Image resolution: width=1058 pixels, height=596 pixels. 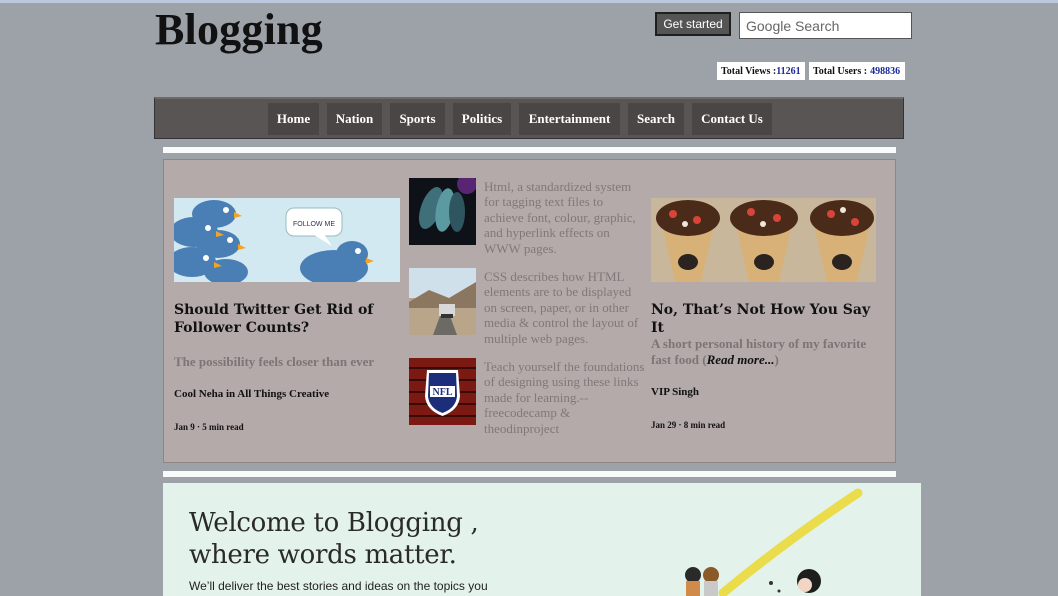 What do you see at coordinates (287, 240) in the screenshot?
I see `twitter-birds-image: FOLLOW ME` at bounding box center [287, 240].